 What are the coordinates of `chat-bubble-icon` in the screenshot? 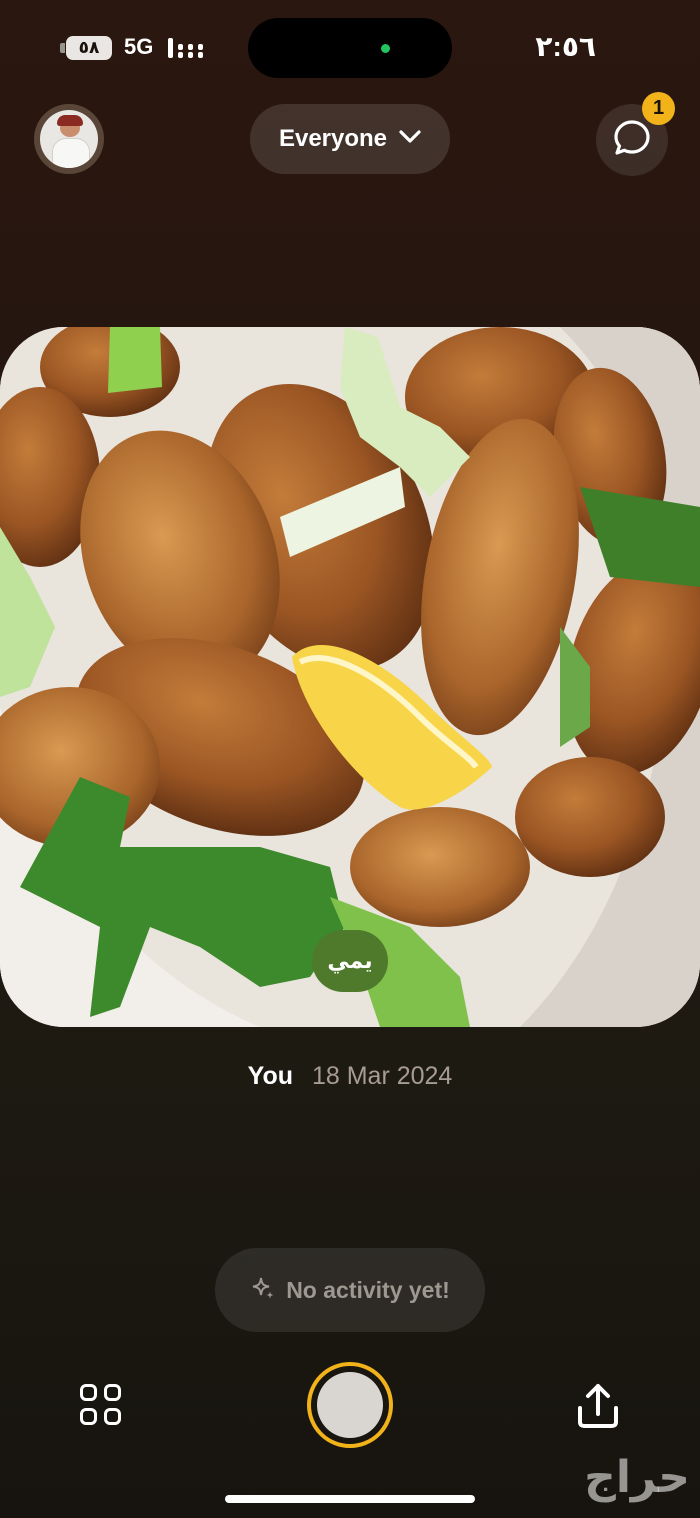 It's located at (632, 140).